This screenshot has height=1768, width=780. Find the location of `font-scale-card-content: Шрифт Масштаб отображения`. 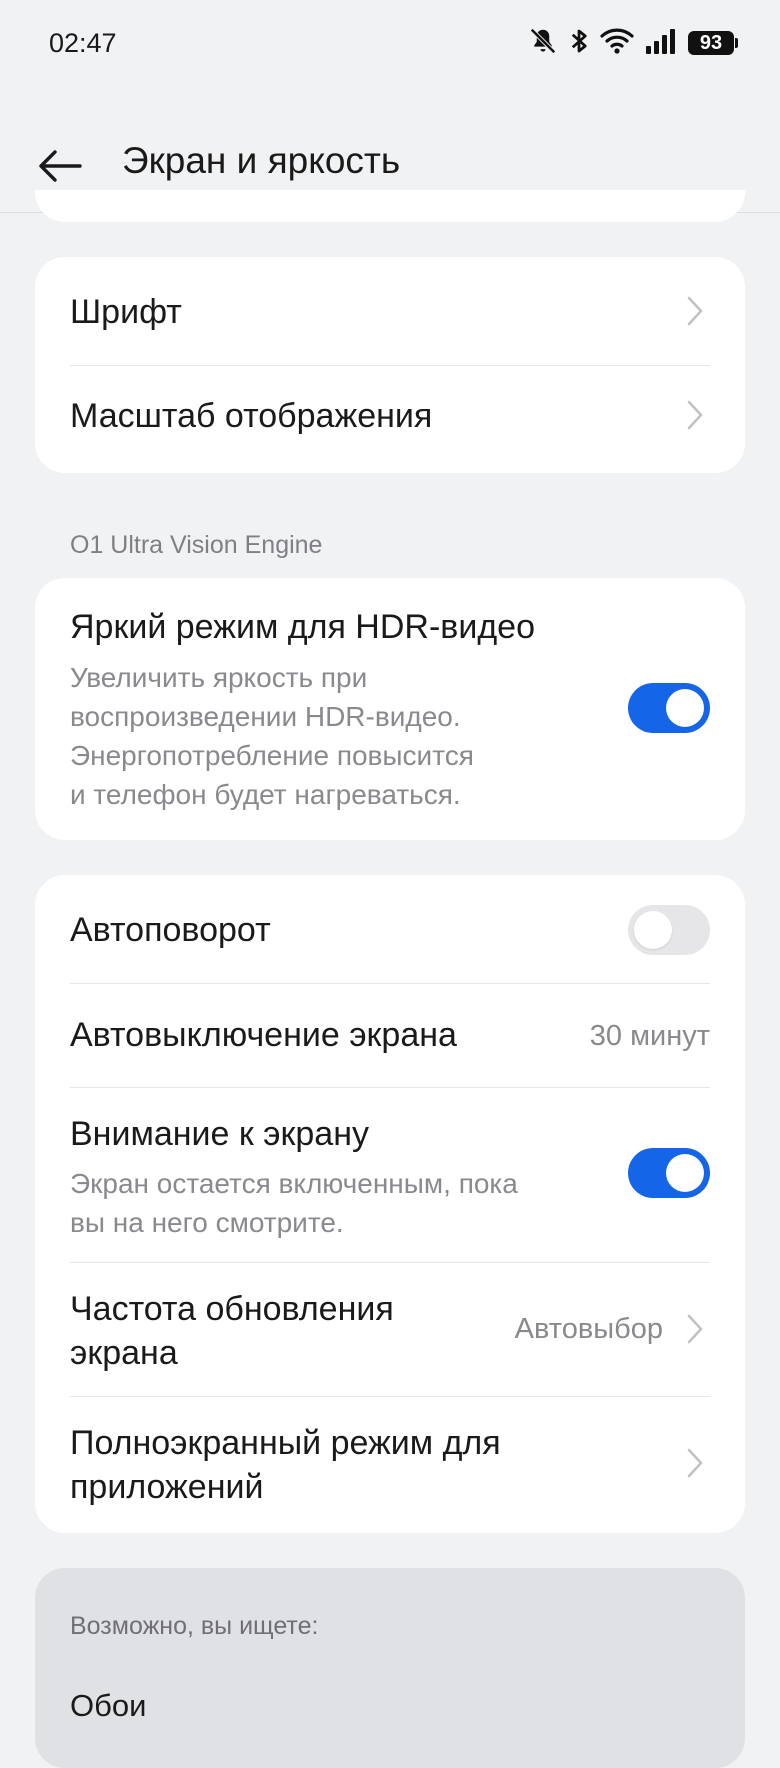

font-scale-card-content: Шрифт Масштаб отображения is located at coordinates (390, 365).